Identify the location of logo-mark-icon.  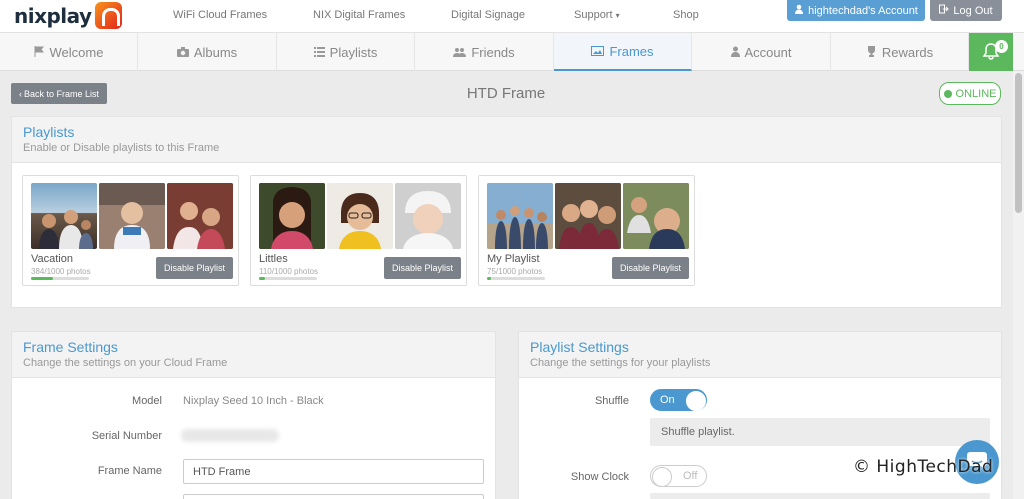
(108, 15).